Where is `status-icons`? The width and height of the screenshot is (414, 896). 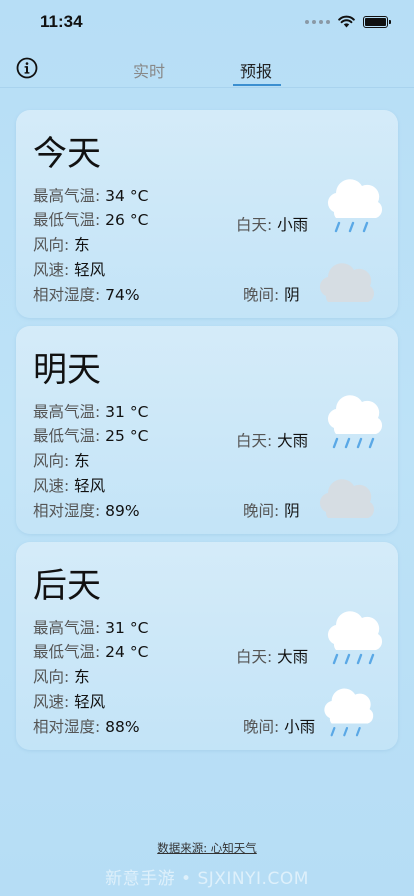 status-icons is located at coordinates (348, 21).